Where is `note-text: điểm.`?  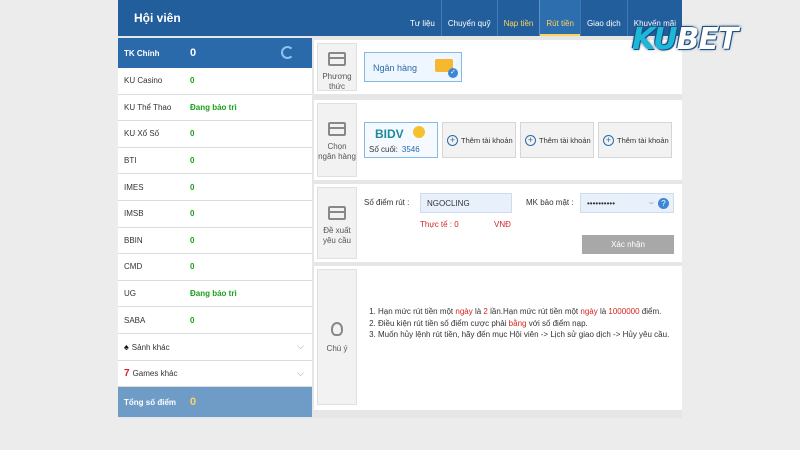 note-text: điểm. is located at coordinates (650, 311).